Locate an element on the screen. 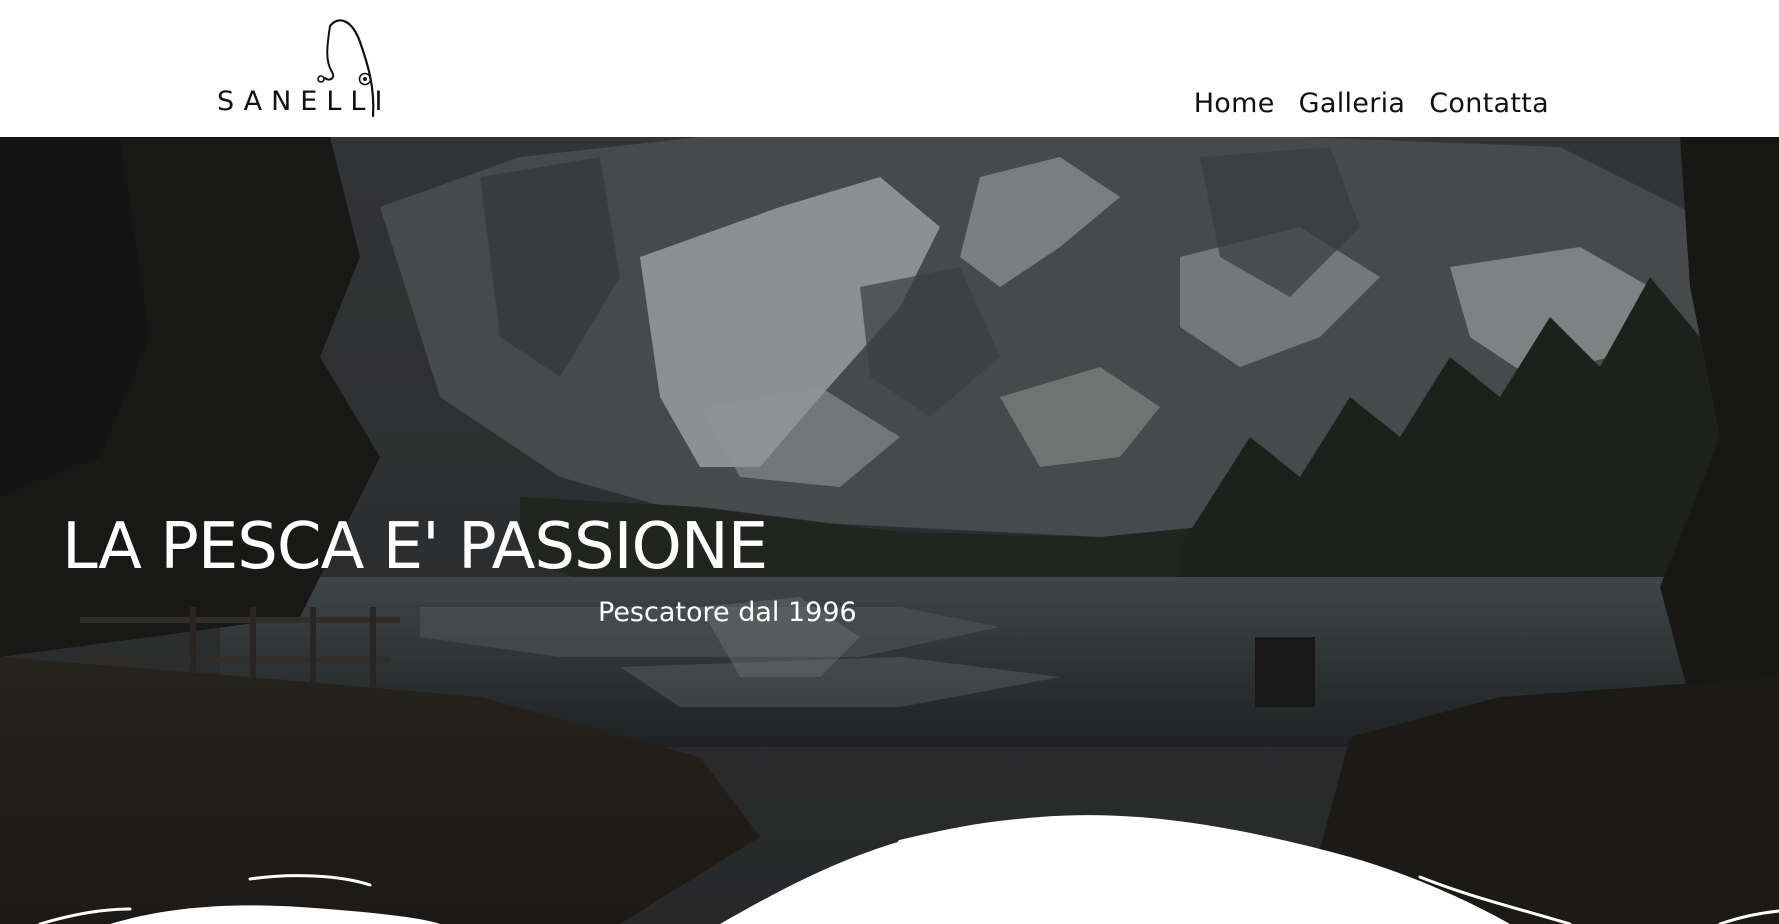 This screenshot has width=1779, height=924. hero-subtitle: Pescatore dal 1996 is located at coordinates (727, 612).